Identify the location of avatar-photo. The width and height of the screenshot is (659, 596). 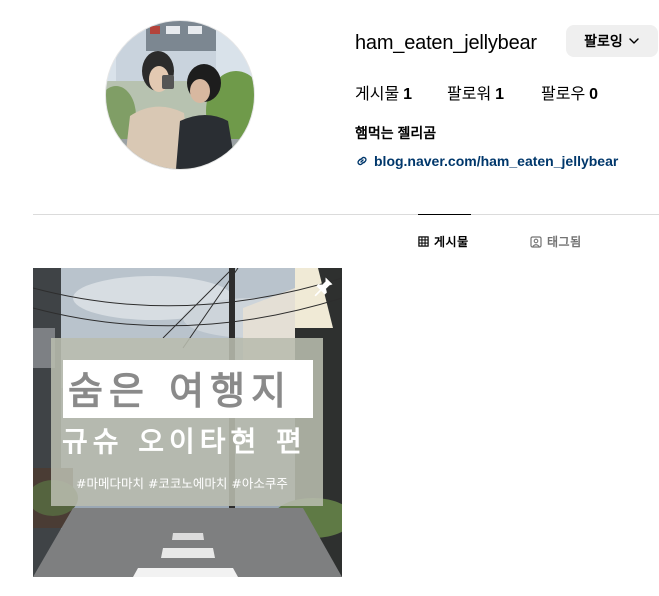
(180, 95).